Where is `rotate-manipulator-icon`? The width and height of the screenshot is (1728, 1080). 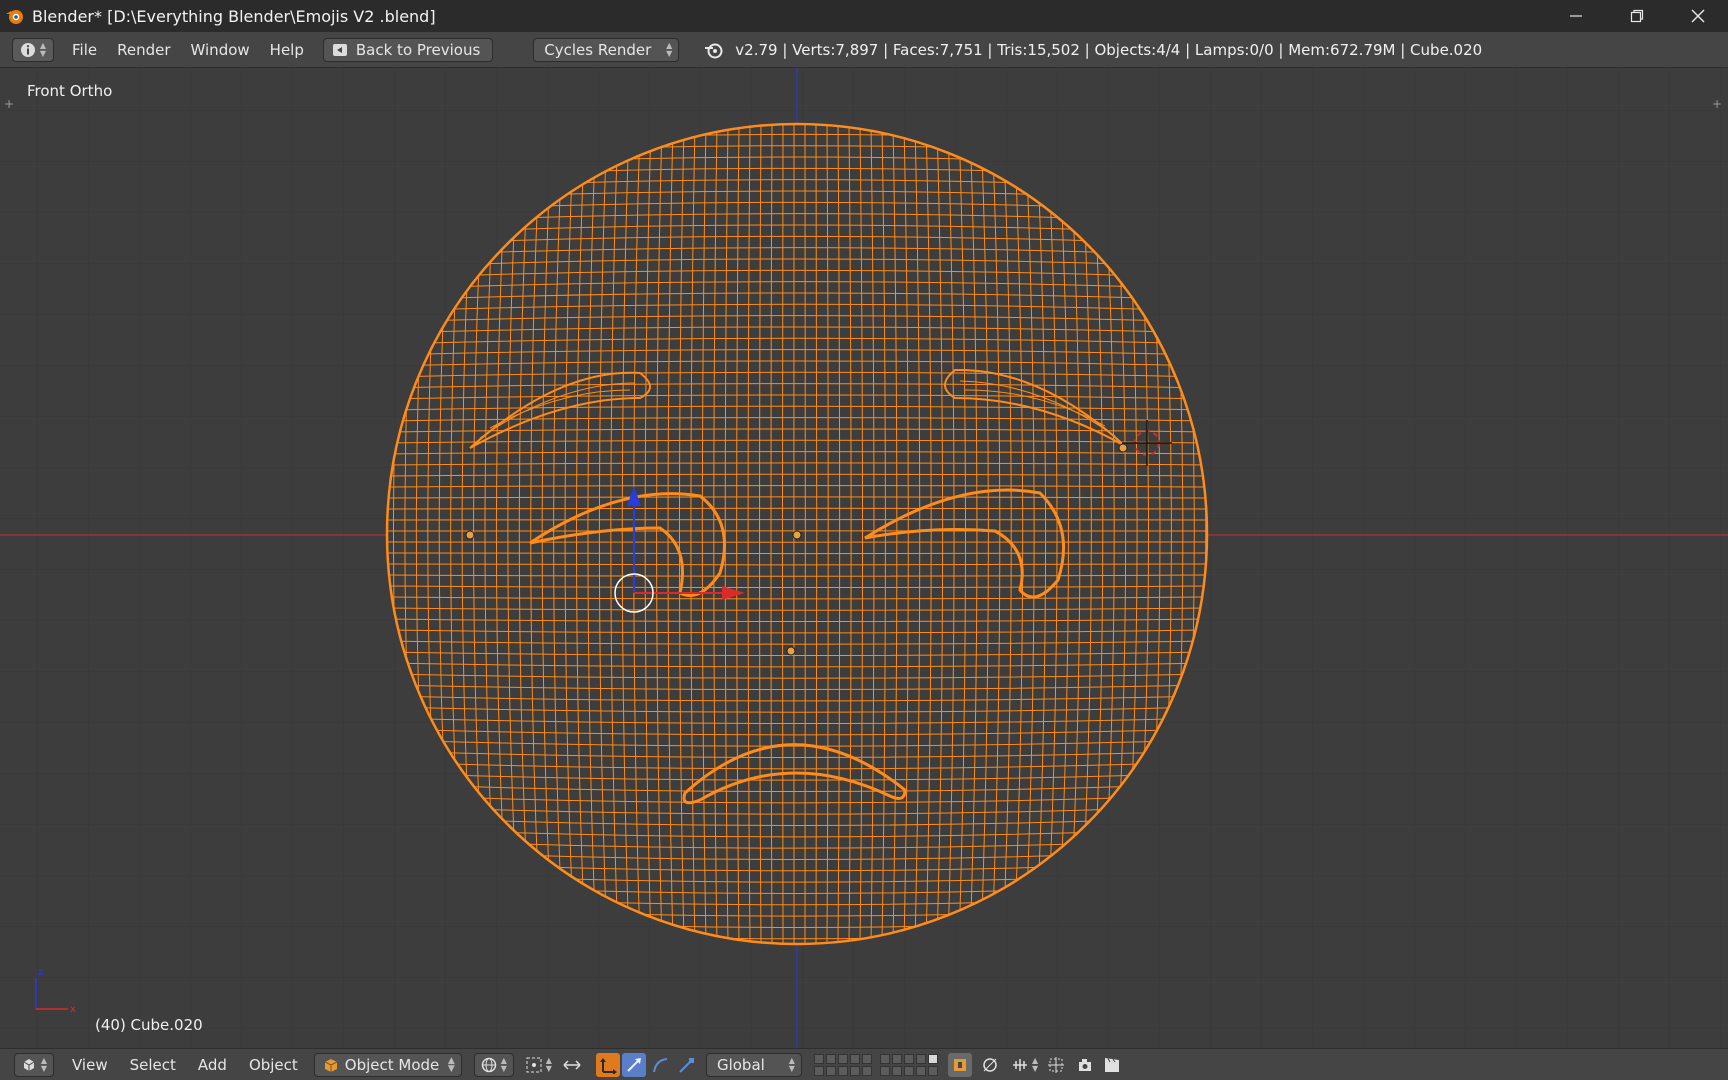
rotate-manipulator-icon is located at coordinates (633, 1064).